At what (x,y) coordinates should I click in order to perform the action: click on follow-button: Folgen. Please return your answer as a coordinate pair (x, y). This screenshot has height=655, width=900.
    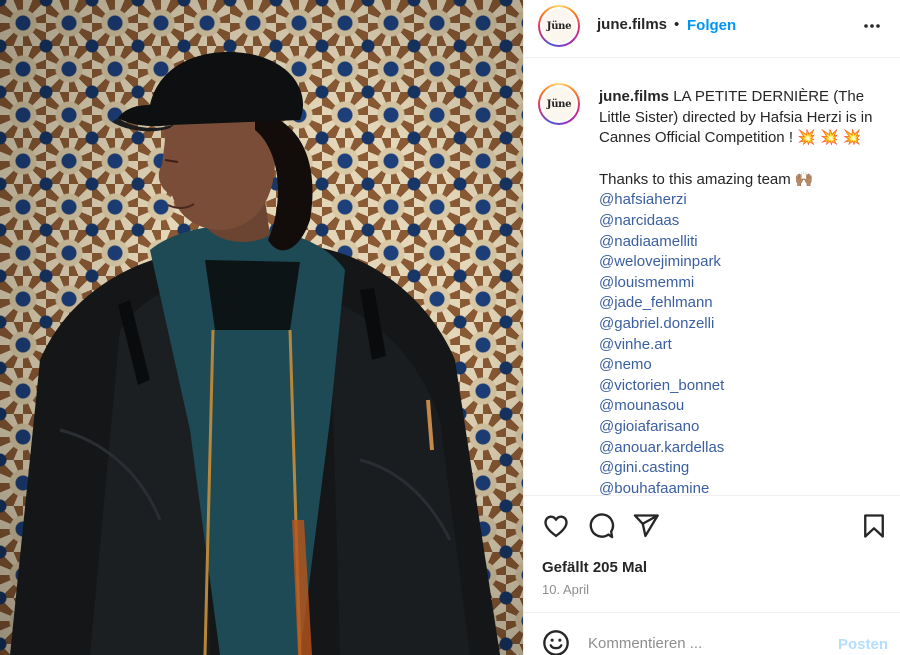
    Looking at the image, I should click on (711, 25).